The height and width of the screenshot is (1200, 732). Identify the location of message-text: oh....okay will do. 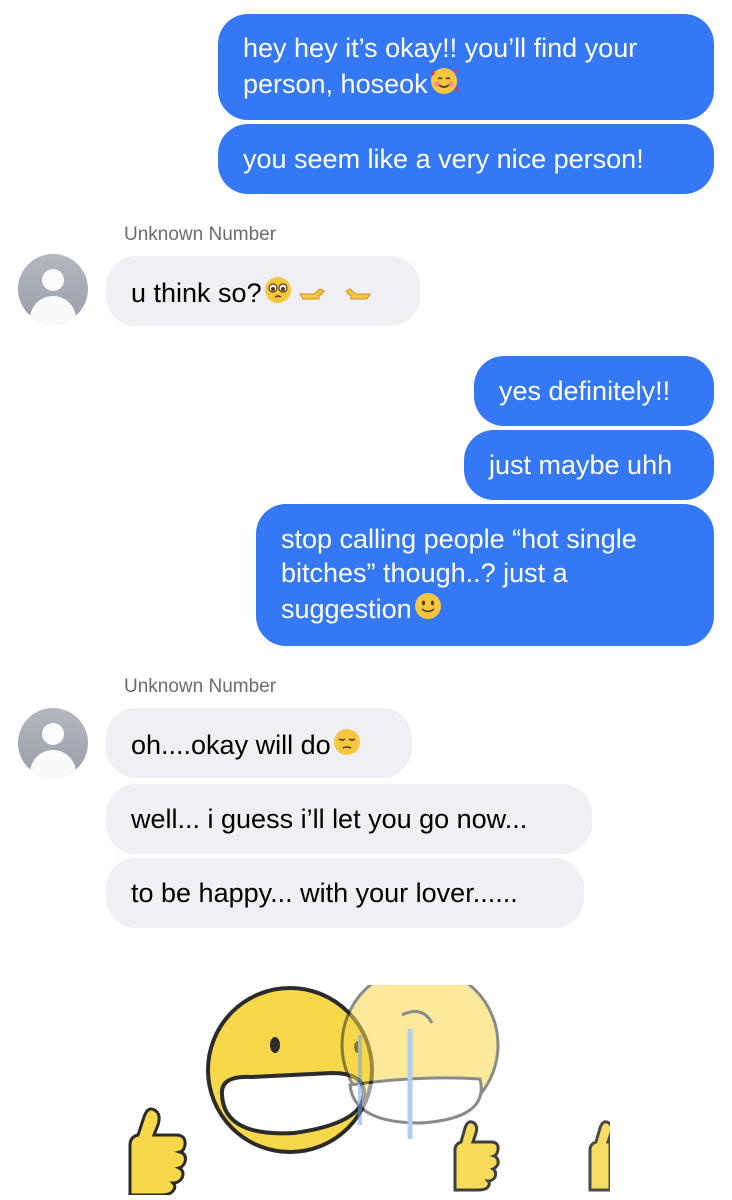
(231, 745).